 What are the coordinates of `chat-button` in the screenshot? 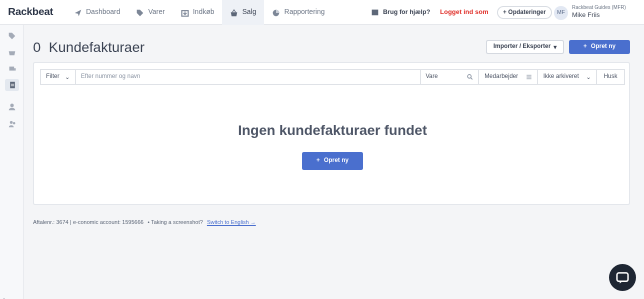 It's located at (622, 277).